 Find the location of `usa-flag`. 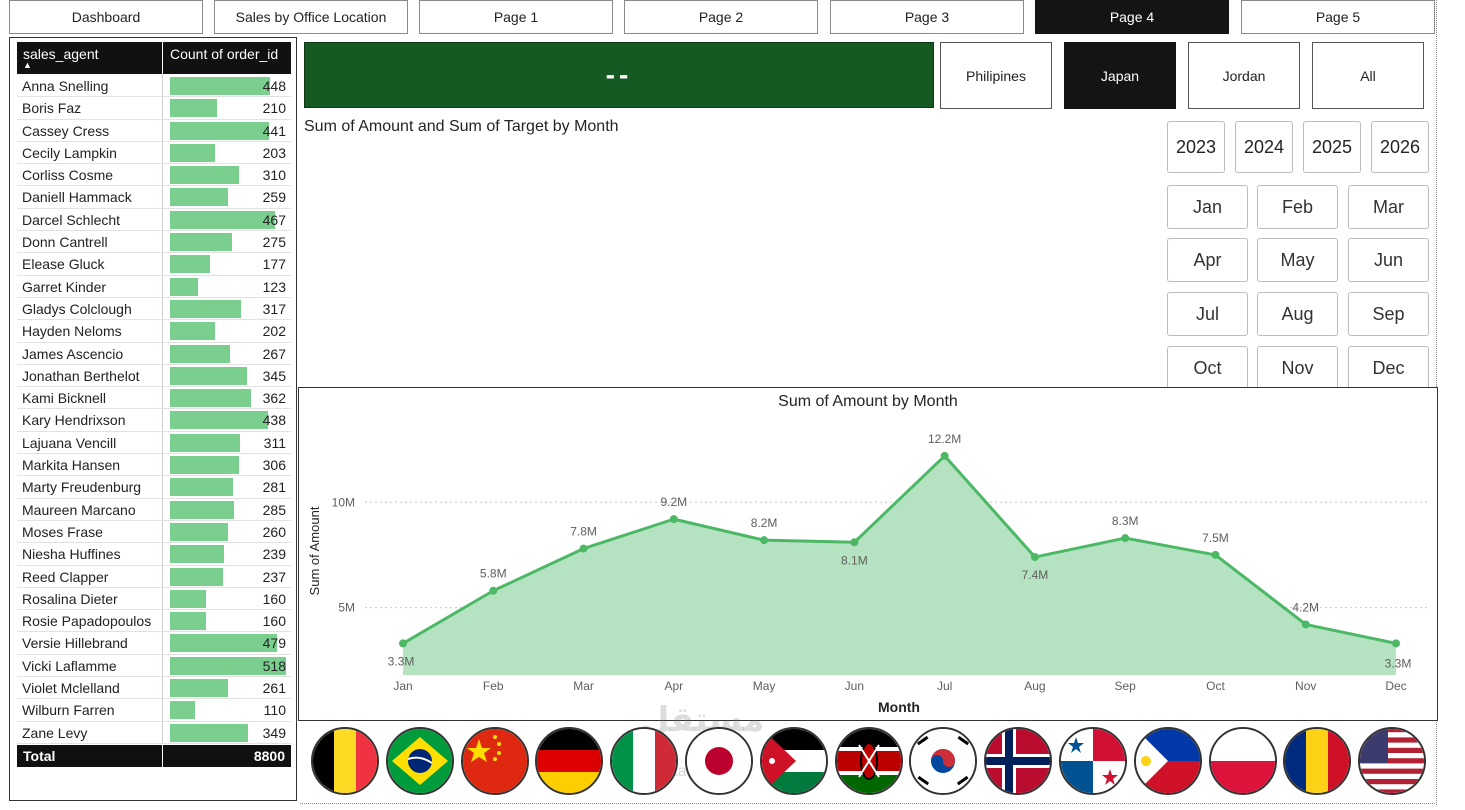

usa-flag is located at coordinates (1392, 761).